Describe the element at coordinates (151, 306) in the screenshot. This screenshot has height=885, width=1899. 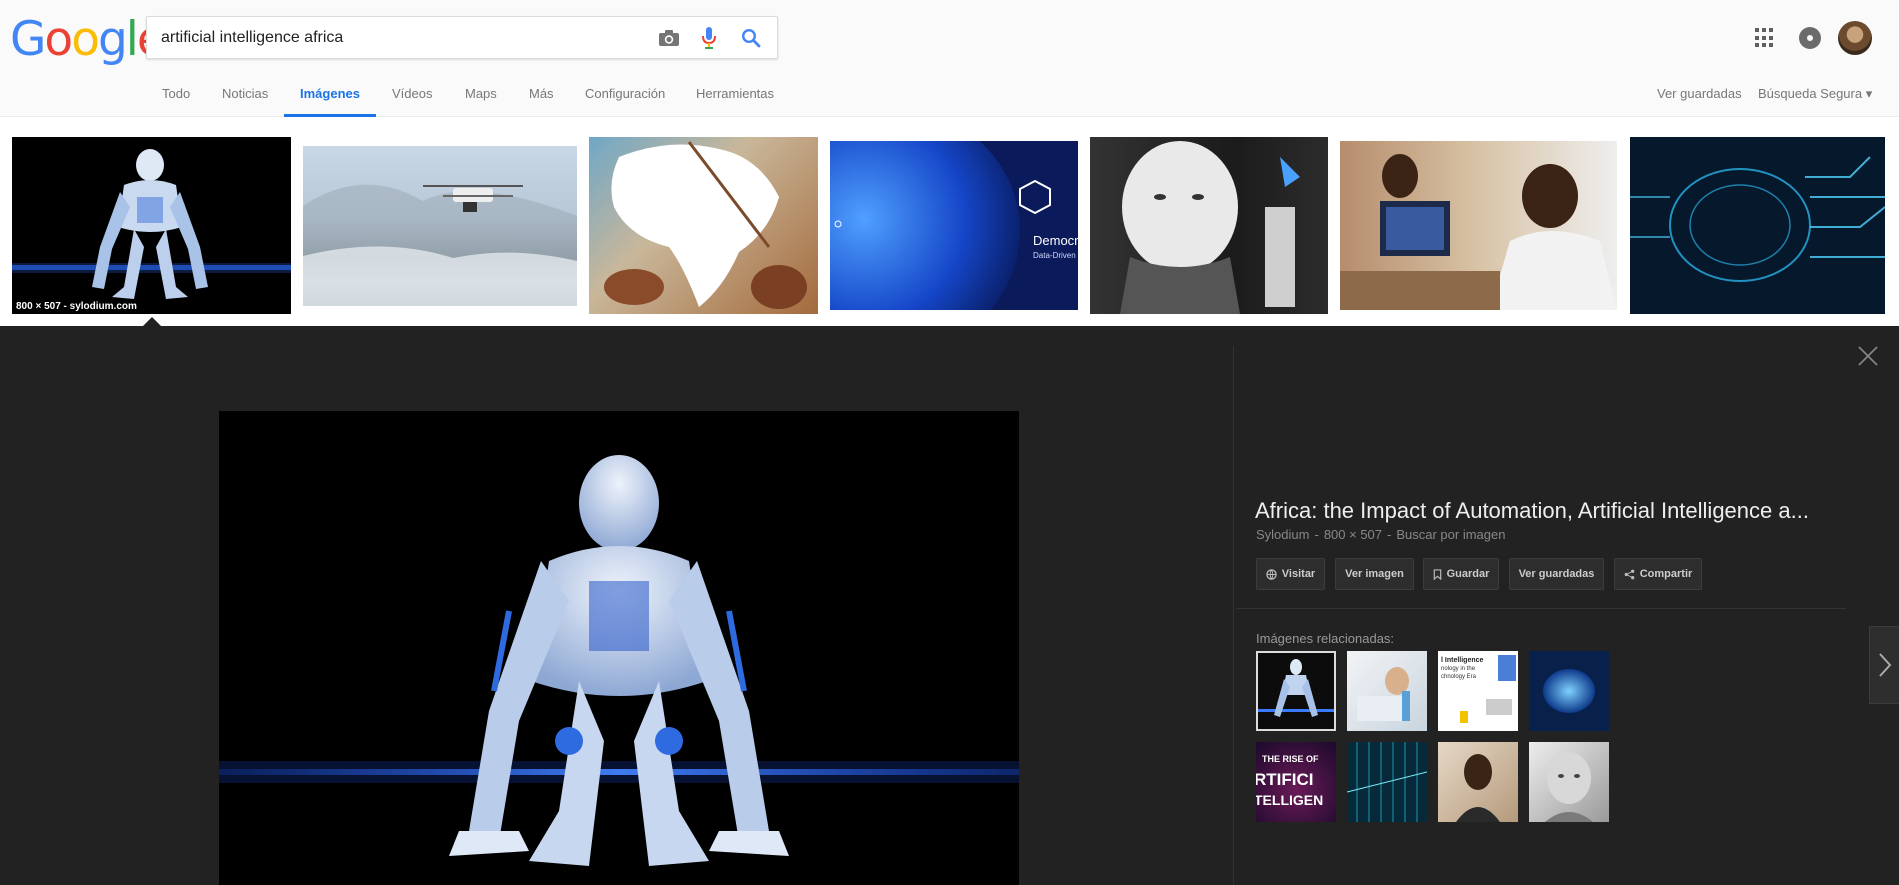
I see `thumb-caption: 800 × 507 - sylodium.com` at that location.